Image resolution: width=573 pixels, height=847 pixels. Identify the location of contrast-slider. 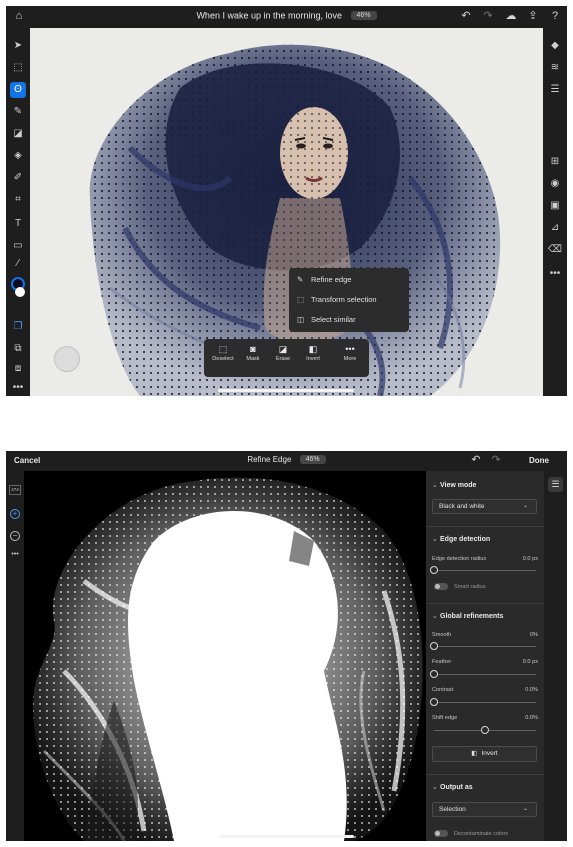
(483, 702).